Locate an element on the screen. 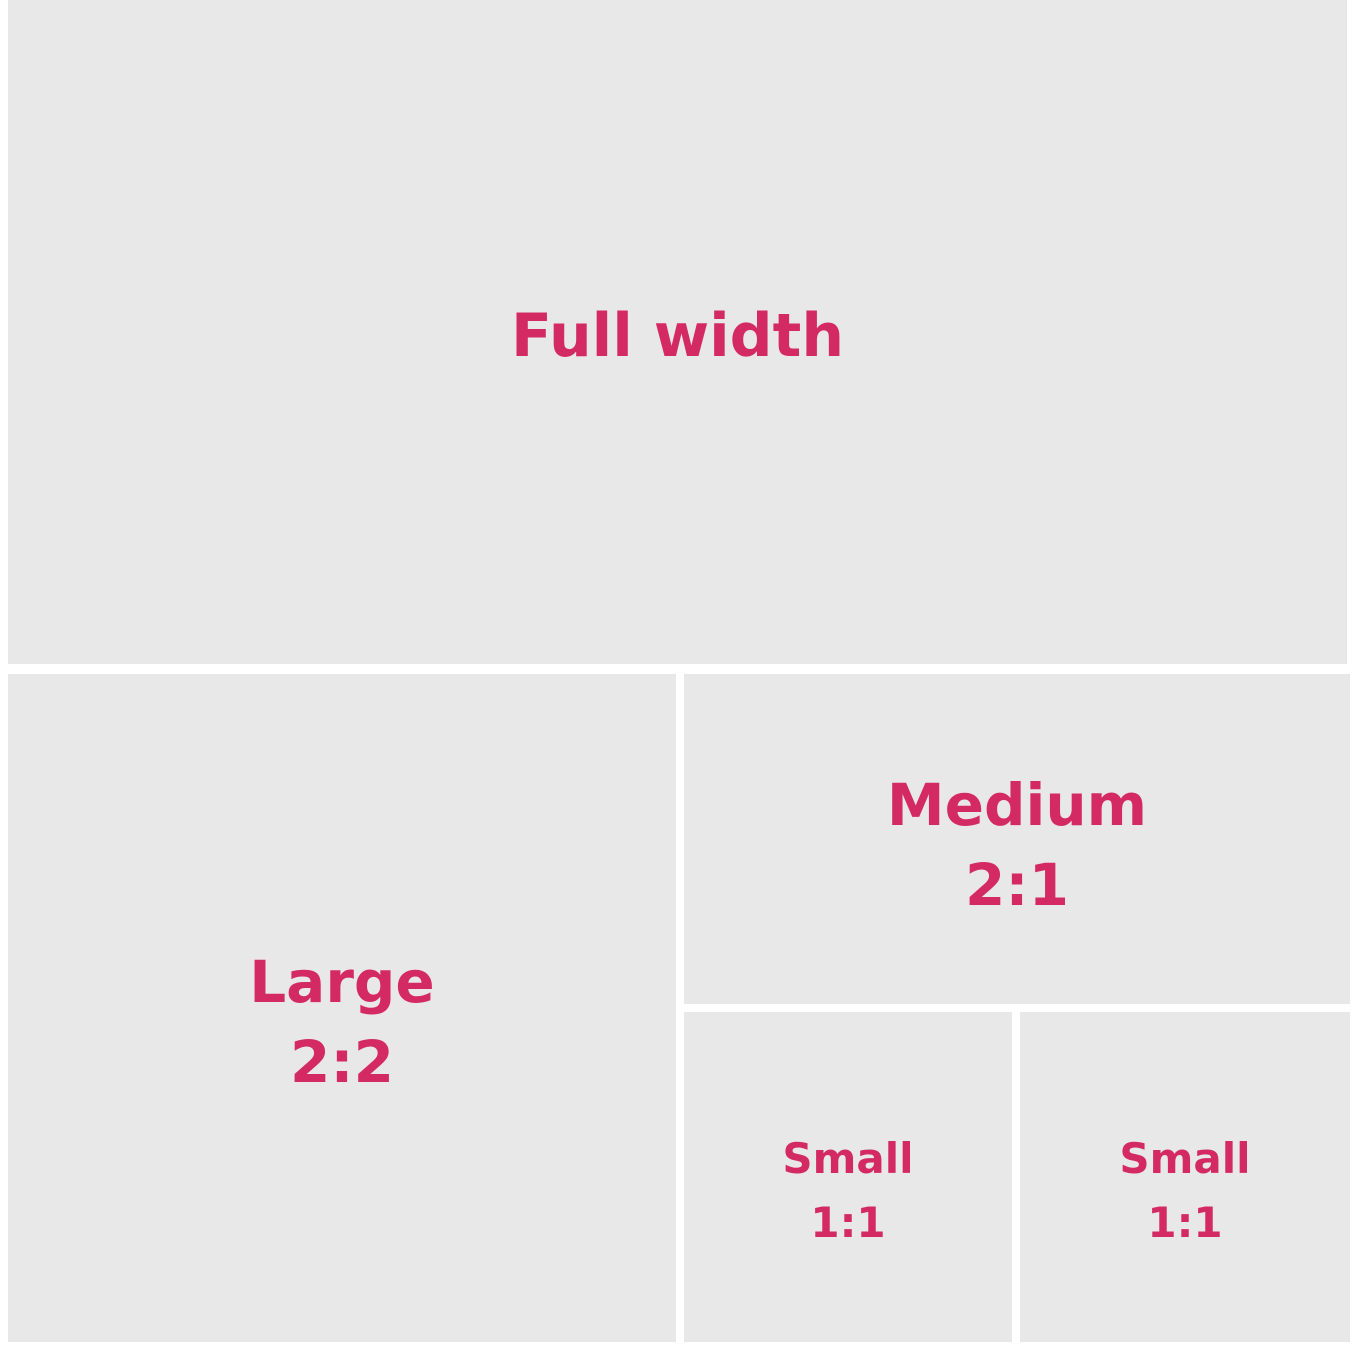 This screenshot has width=1359, height=1352. medium-tile: Medium 2:1 is located at coordinates (1017, 839).